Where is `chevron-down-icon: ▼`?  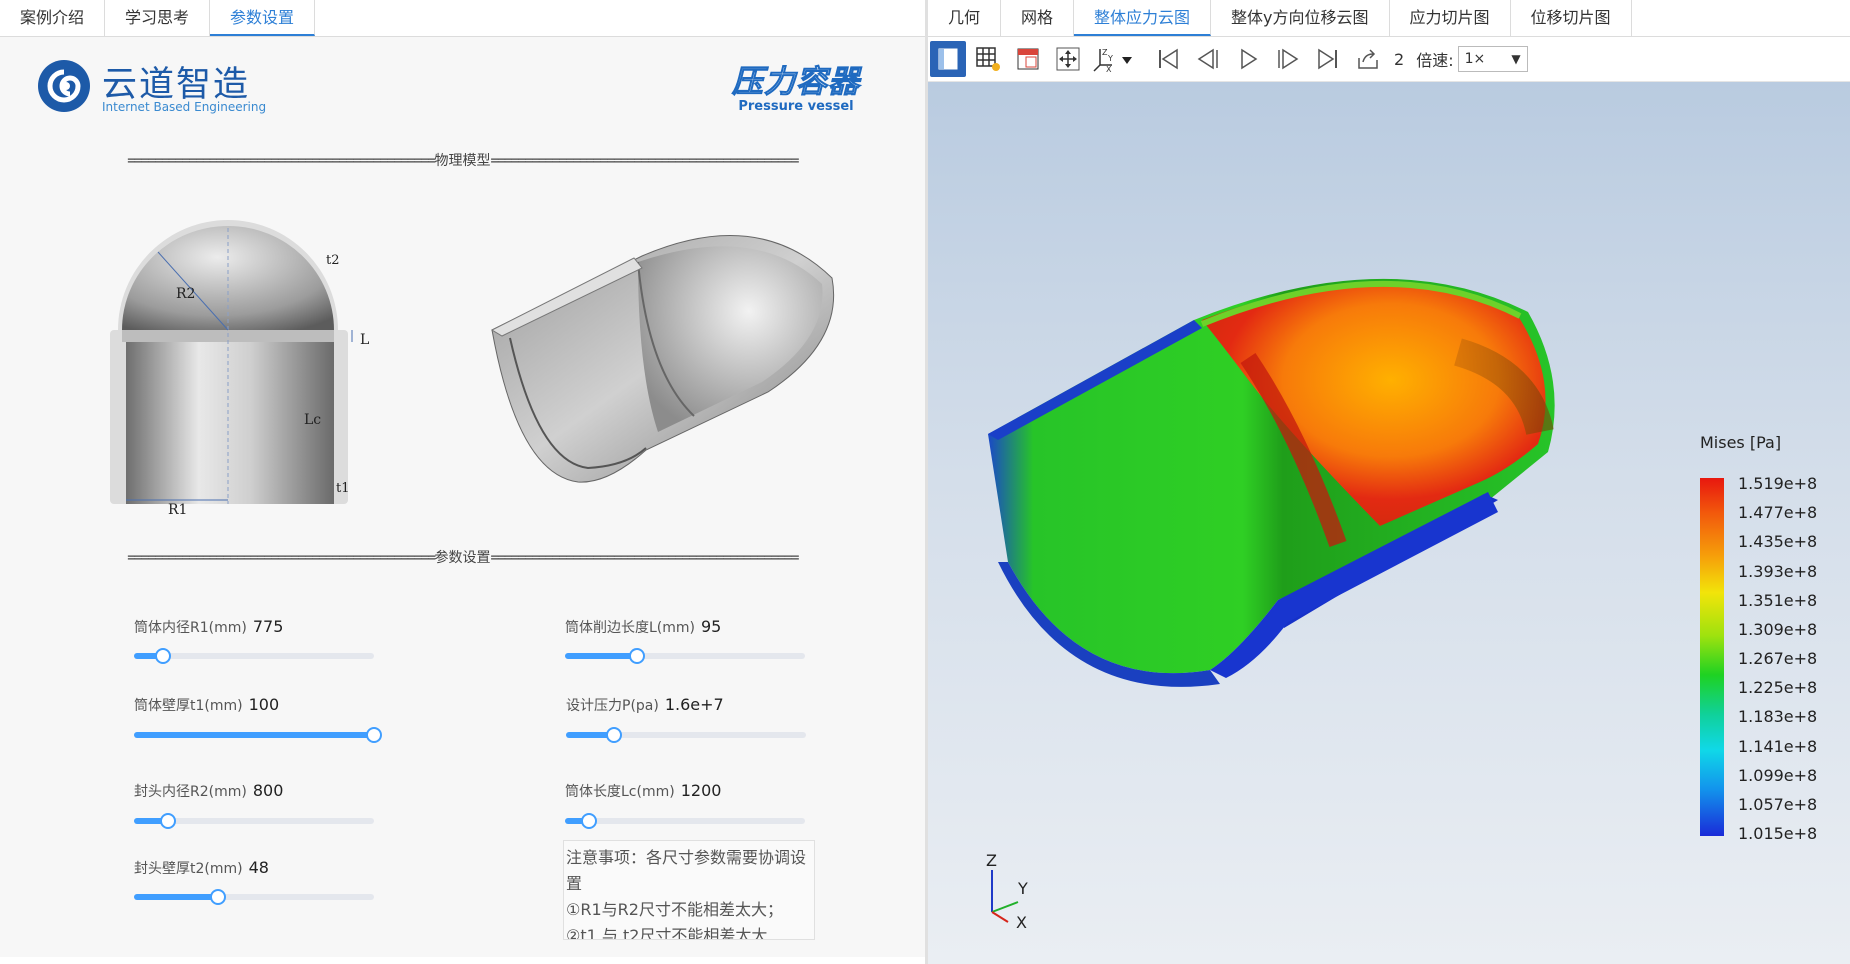
chevron-down-icon: ▼ is located at coordinates (1516, 59).